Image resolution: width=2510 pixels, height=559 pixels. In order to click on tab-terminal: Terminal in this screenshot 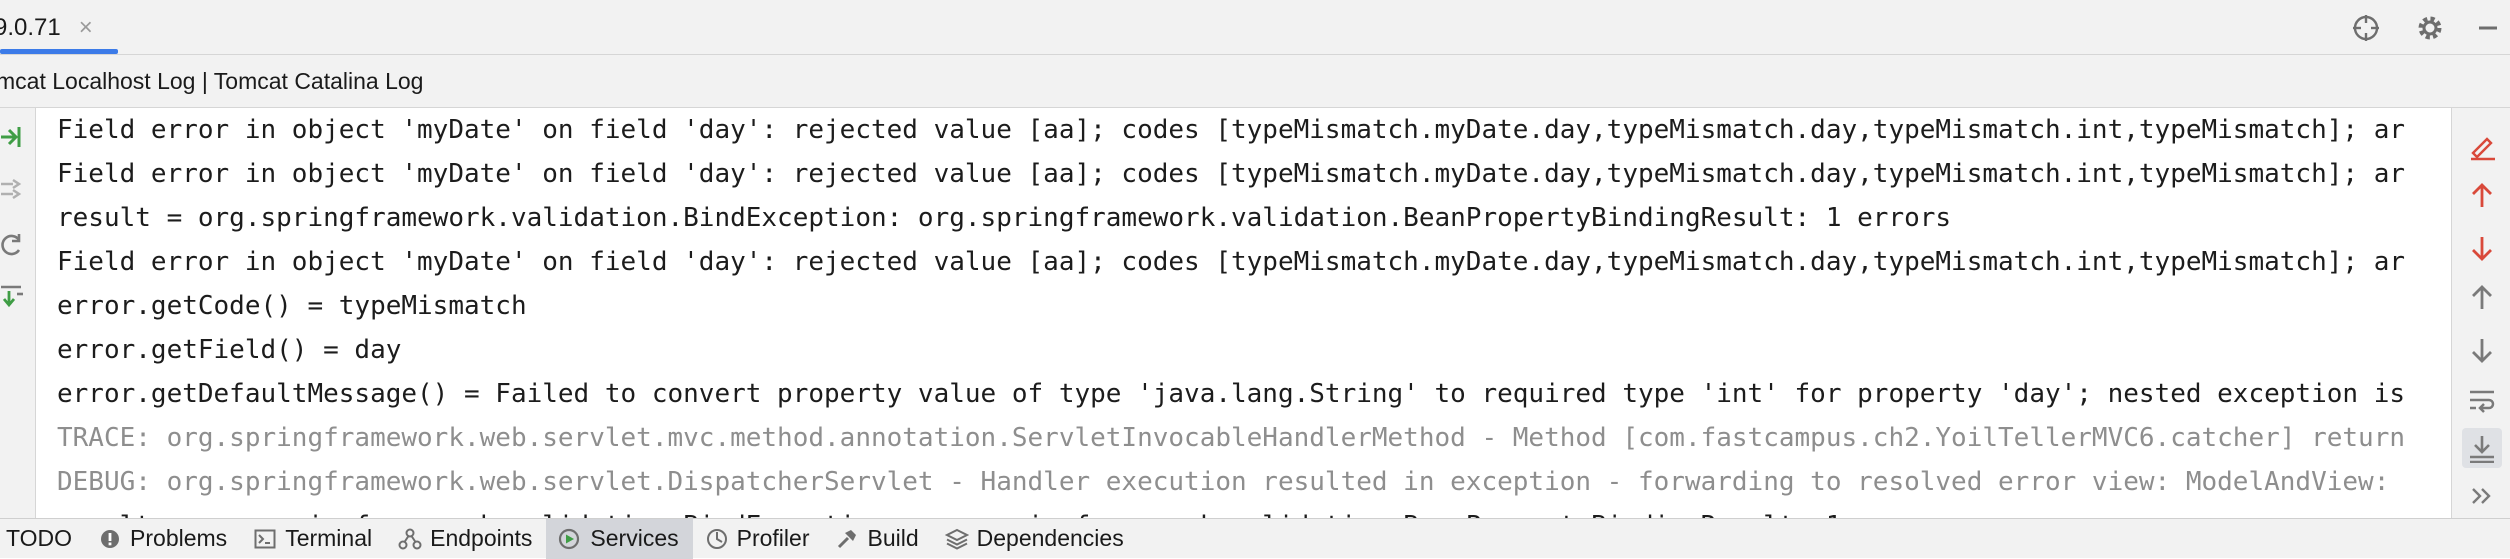, I will do `click(313, 539)`.